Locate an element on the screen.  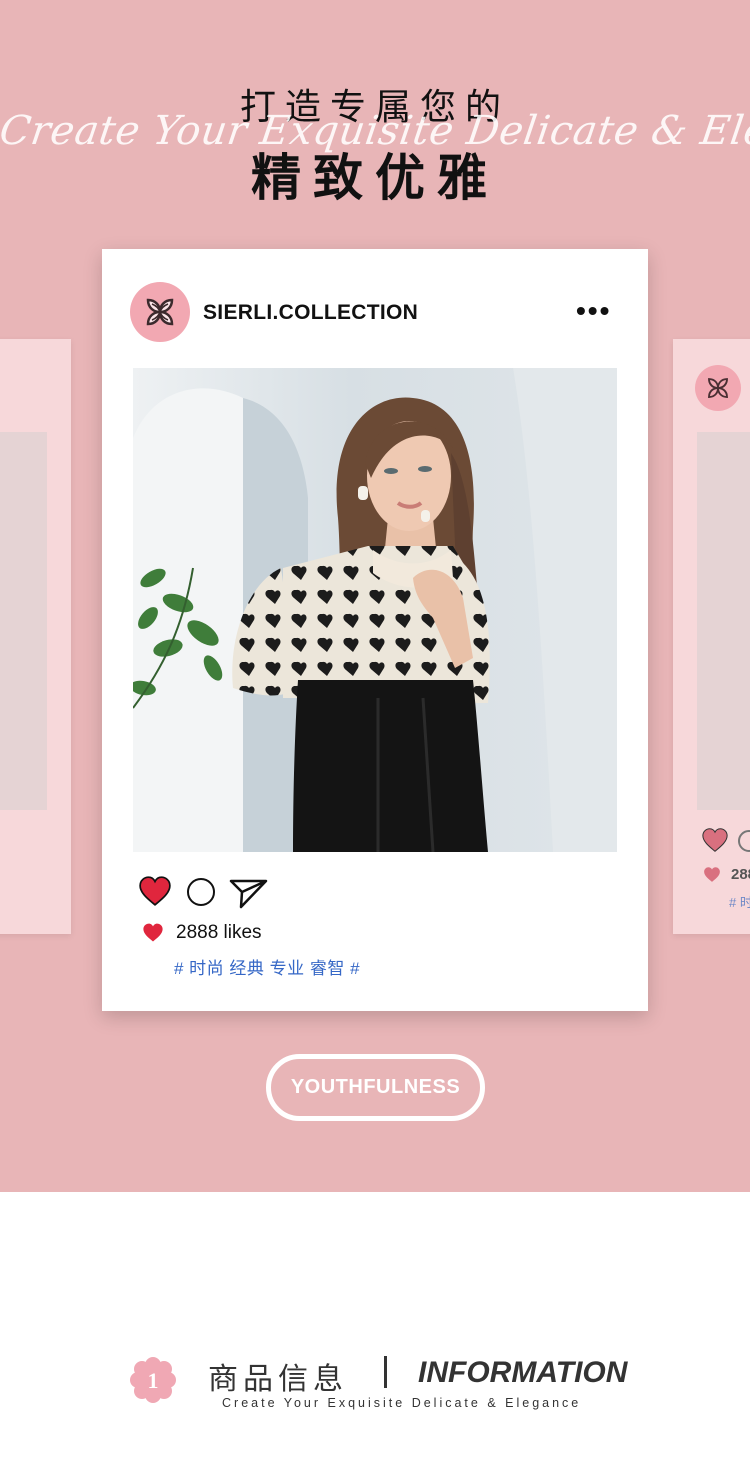
ghost-post-card-left is located at coordinates (35, 636).